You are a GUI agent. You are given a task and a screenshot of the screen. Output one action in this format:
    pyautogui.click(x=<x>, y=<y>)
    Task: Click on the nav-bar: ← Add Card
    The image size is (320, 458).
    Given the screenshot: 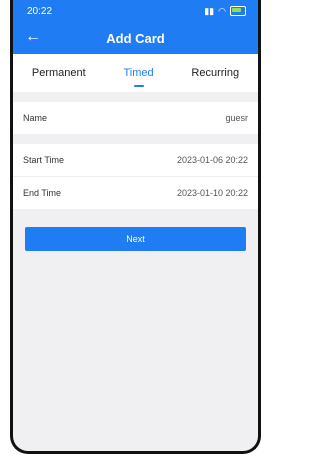 What is the action you would take?
    pyautogui.click(x=135, y=38)
    